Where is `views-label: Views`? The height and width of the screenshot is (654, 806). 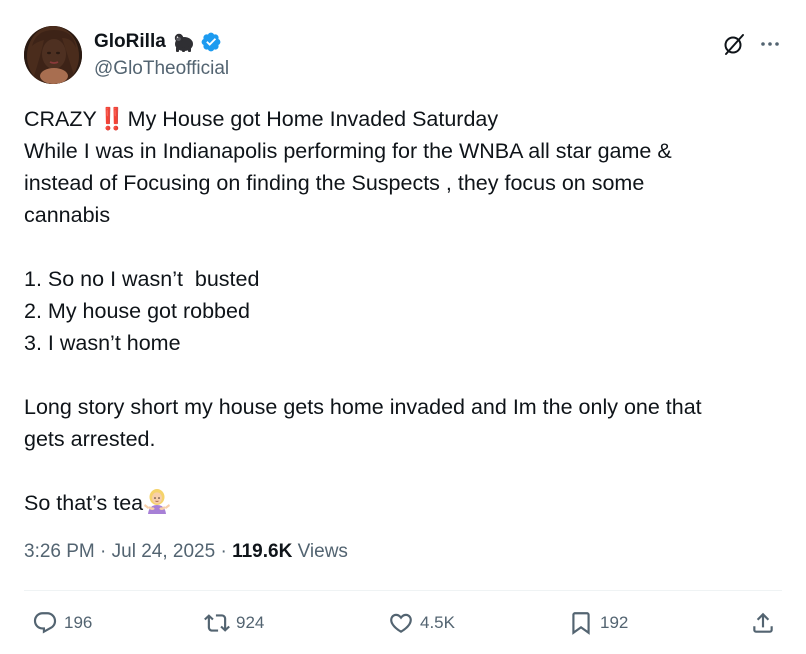
views-label: Views is located at coordinates (322, 551).